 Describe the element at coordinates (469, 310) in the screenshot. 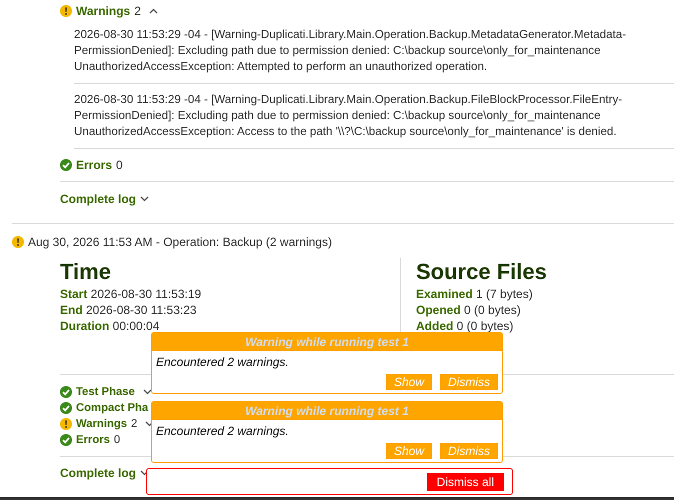

I see `stat-line: Opened 0 (0 bytes)` at that location.